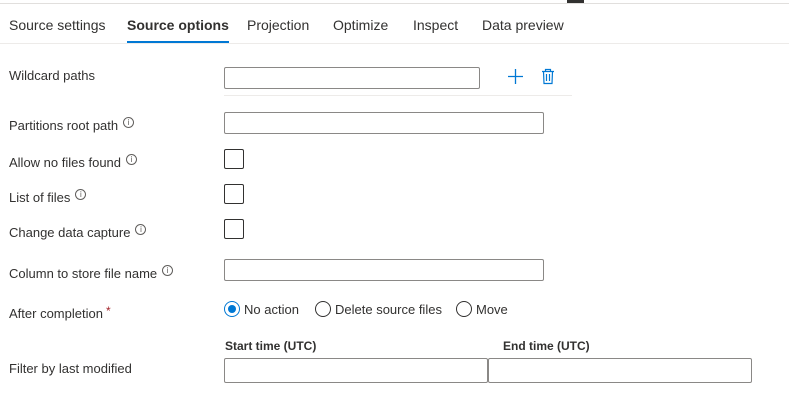 The image size is (789, 397). What do you see at coordinates (70, 368) in the screenshot?
I see `filter-by-last-modified-label: Filter by last modified` at bounding box center [70, 368].